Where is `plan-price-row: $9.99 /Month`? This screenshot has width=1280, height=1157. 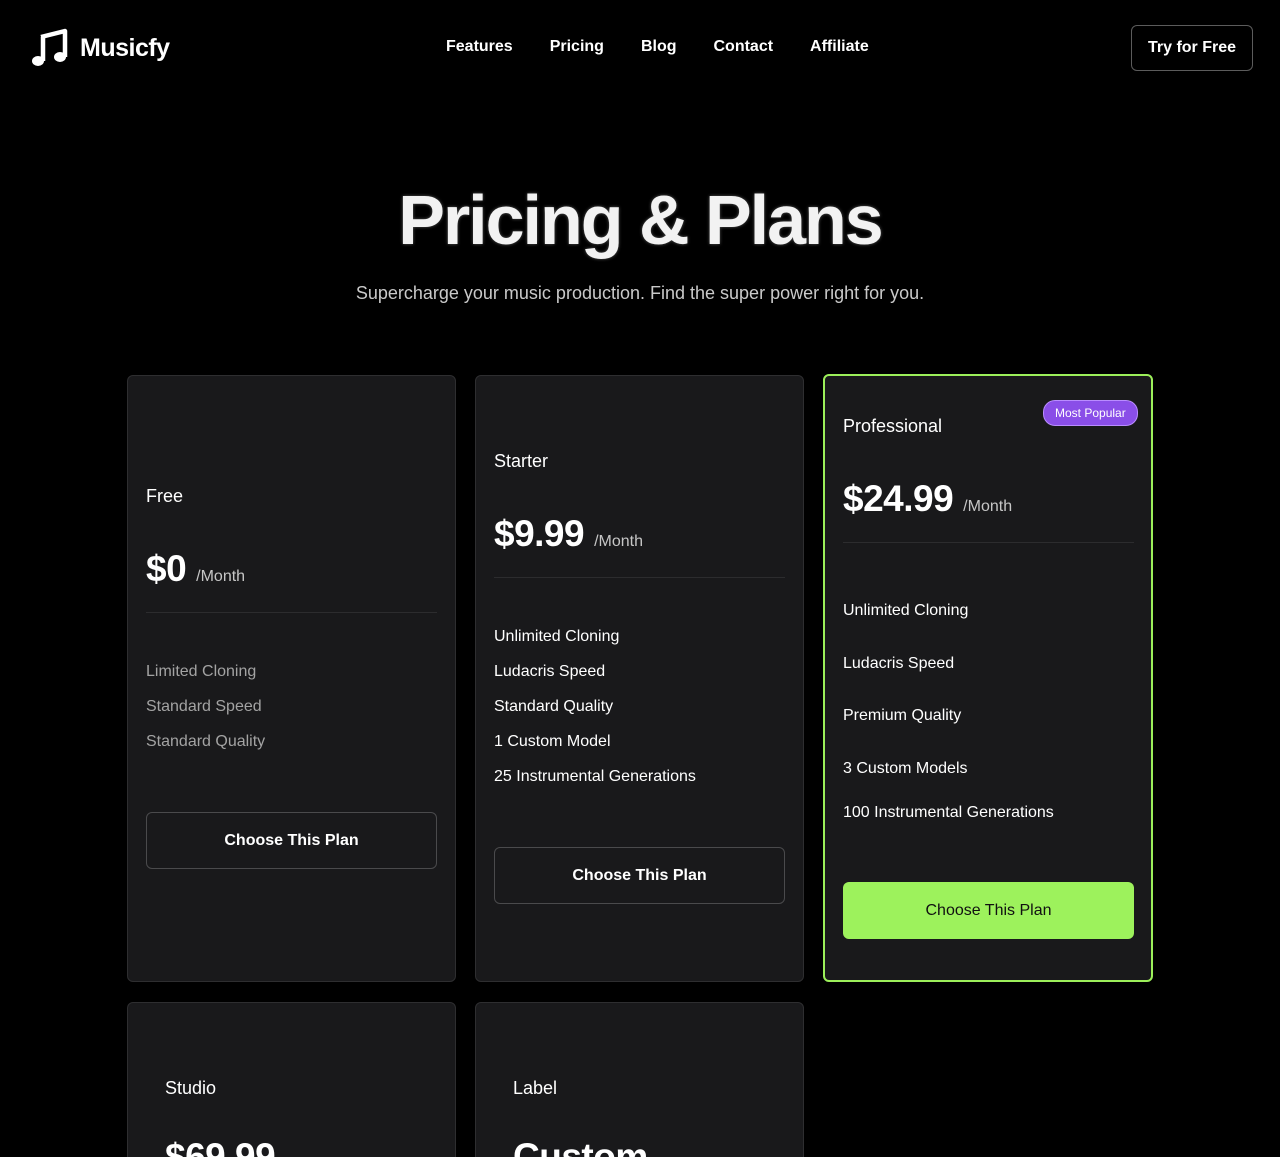 plan-price-row: $9.99 /Month is located at coordinates (568, 534).